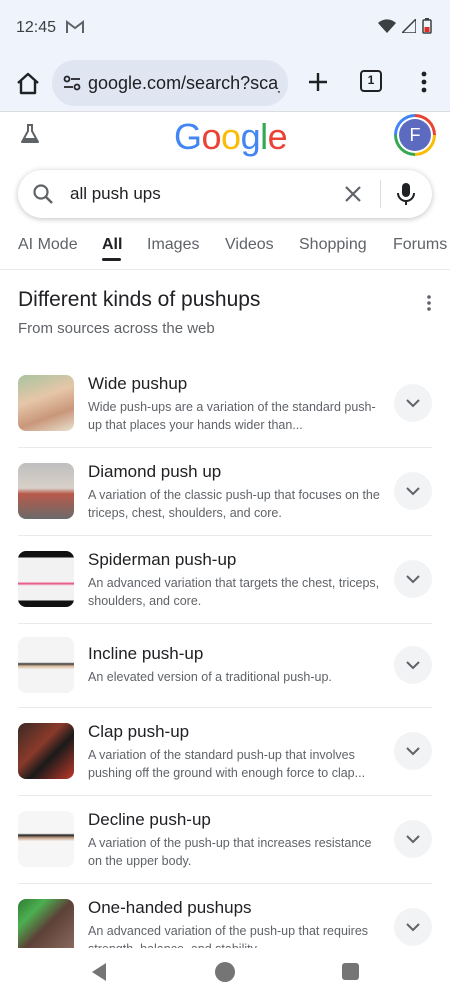 Image resolution: width=450 pixels, height=1000 pixels. I want to click on avatar-letter: F, so click(415, 135).